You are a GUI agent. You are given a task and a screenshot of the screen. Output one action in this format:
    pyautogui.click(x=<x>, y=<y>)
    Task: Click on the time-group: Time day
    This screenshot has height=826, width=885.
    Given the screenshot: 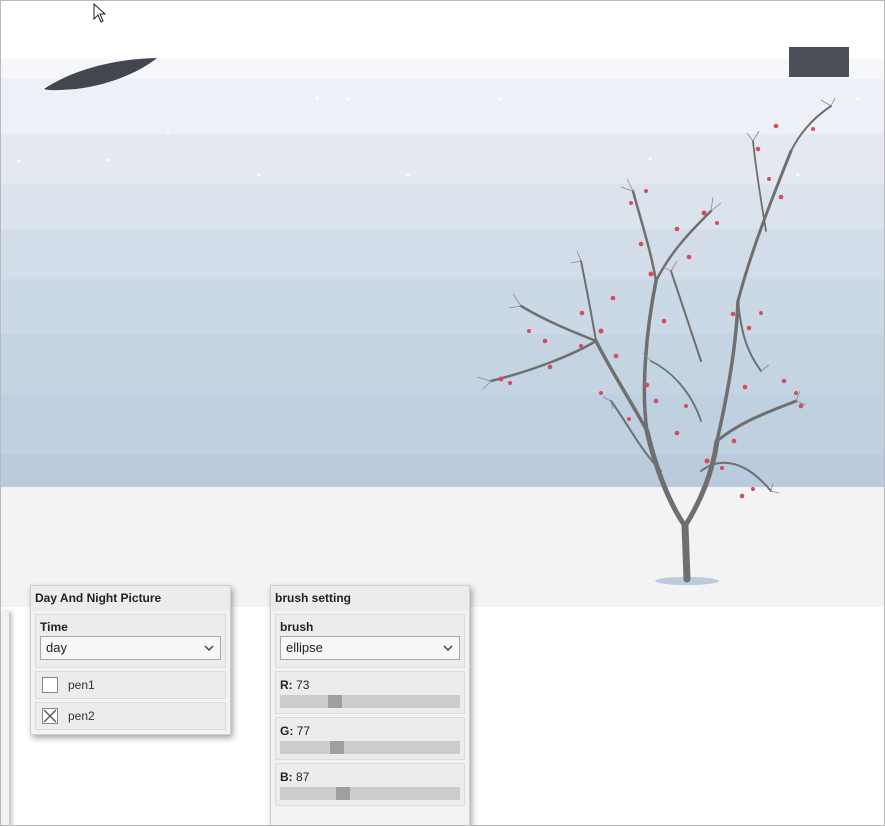 What is the action you would take?
    pyautogui.click(x=130, y=641)
    